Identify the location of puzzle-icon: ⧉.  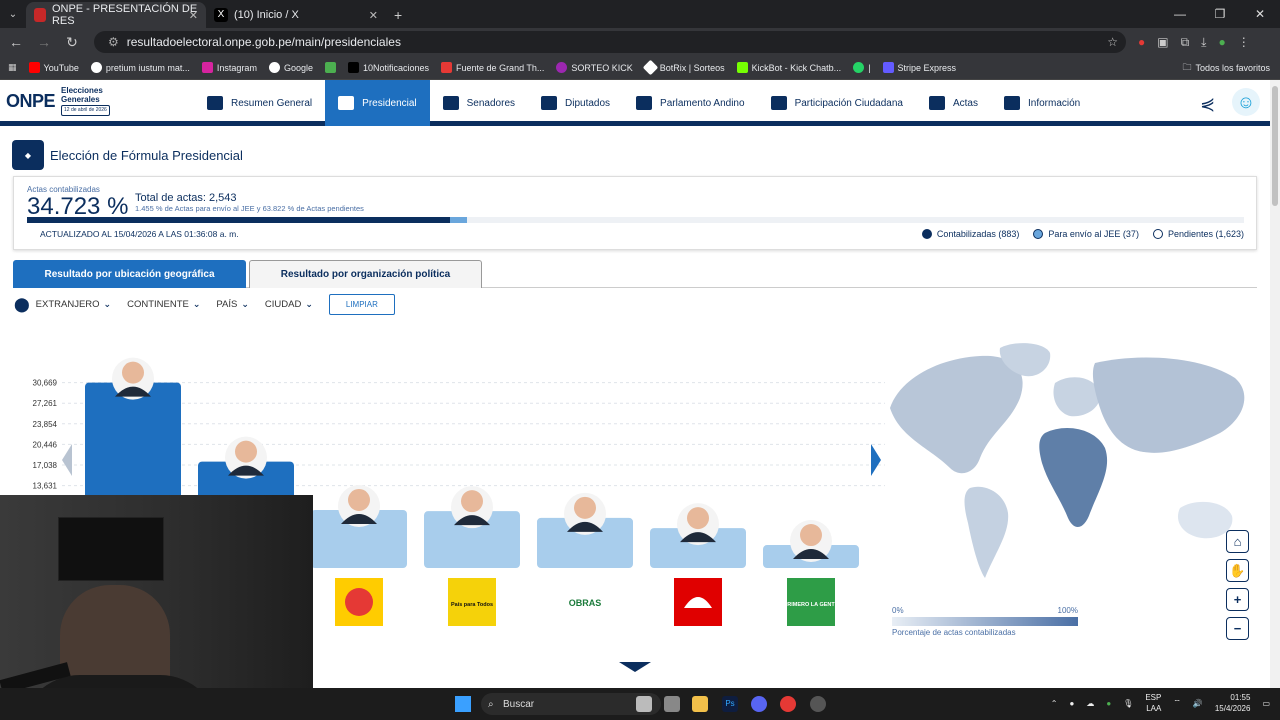
(1185, 42).